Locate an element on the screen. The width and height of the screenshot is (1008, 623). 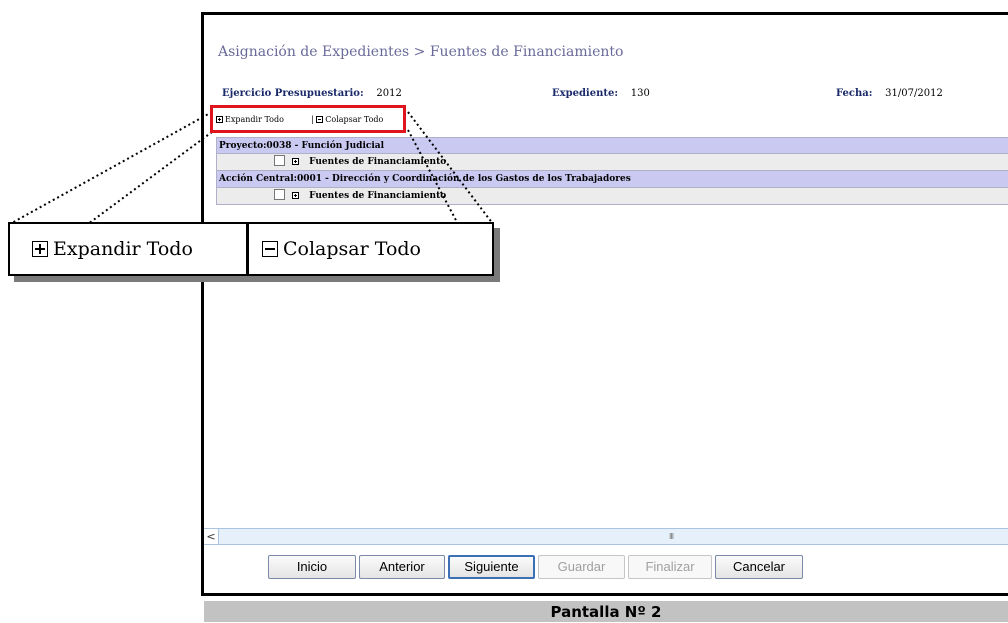
callout-expand-all: Expandir Todo is located at coordinates (128, 249).